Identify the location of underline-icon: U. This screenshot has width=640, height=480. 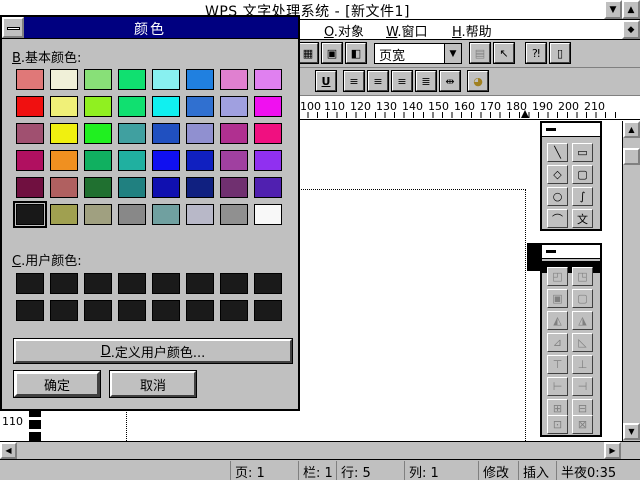
(326, 81).